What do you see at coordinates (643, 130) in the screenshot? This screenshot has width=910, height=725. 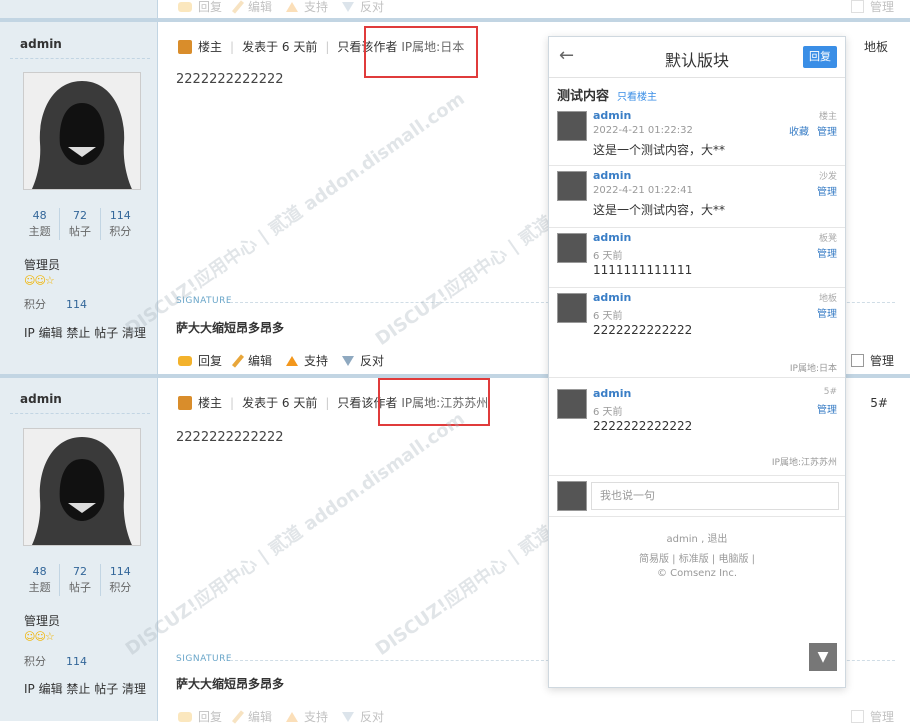 I see `post-time: 2022-4-21 01:22:32` at bounding box center [643, 130].